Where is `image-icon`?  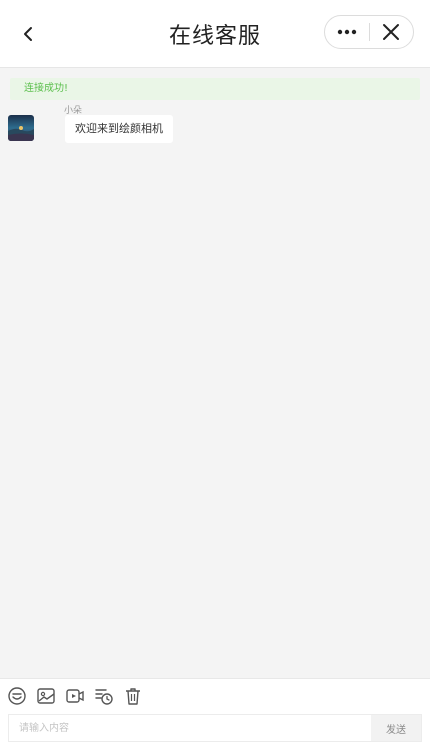 image-icon is located at coordinates (46, 696).